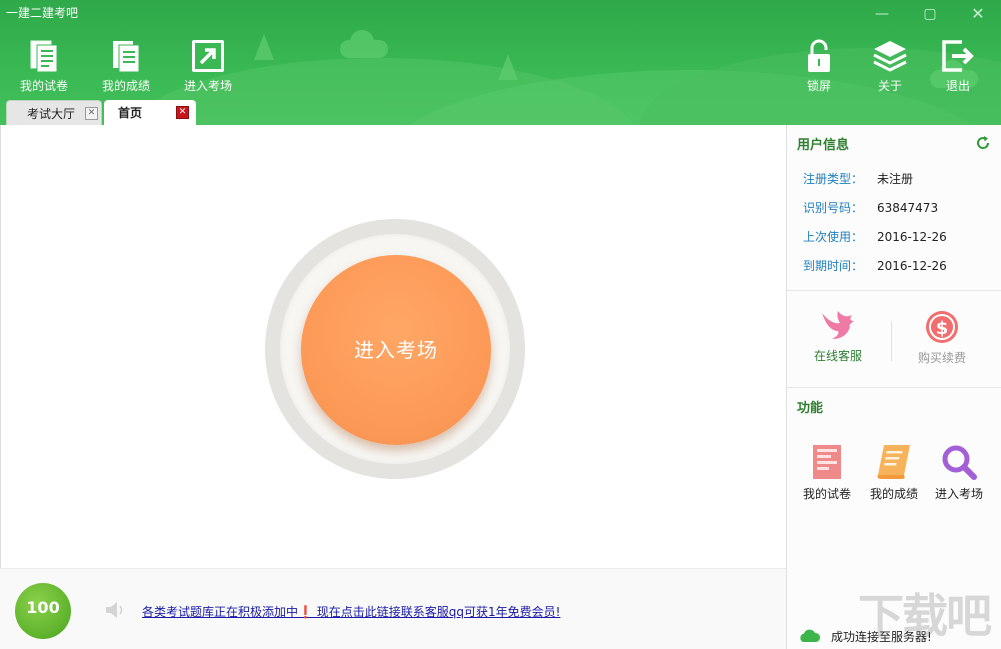  What do you see at coordinates (833, 266) in the screenshot?
I see `info-key: 到期时间：` at bounding box center [833, 266].